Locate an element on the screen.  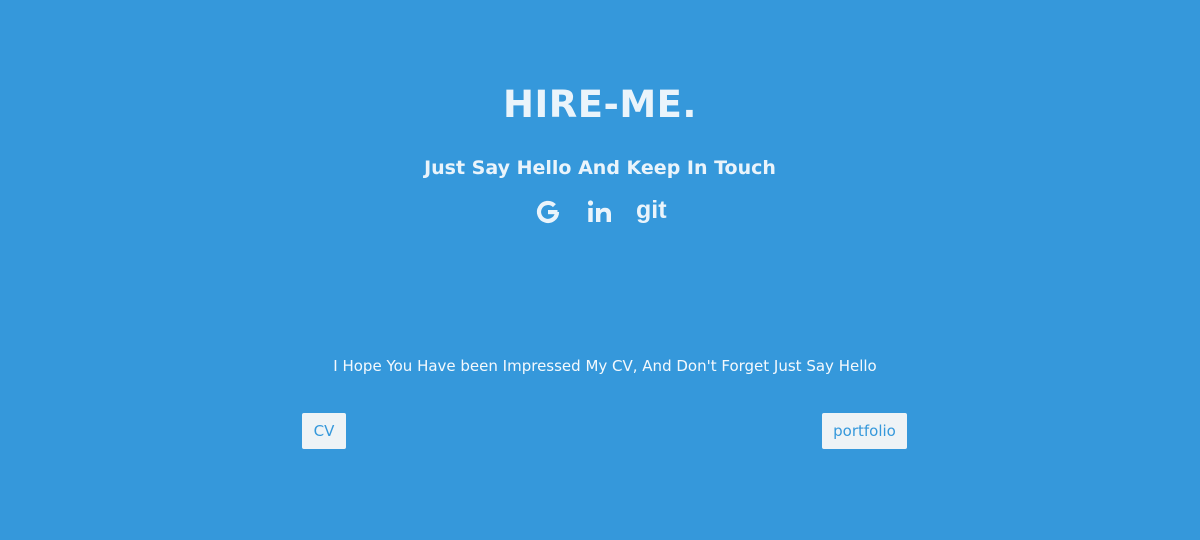
google-icon is located at coordinates (548, 211).